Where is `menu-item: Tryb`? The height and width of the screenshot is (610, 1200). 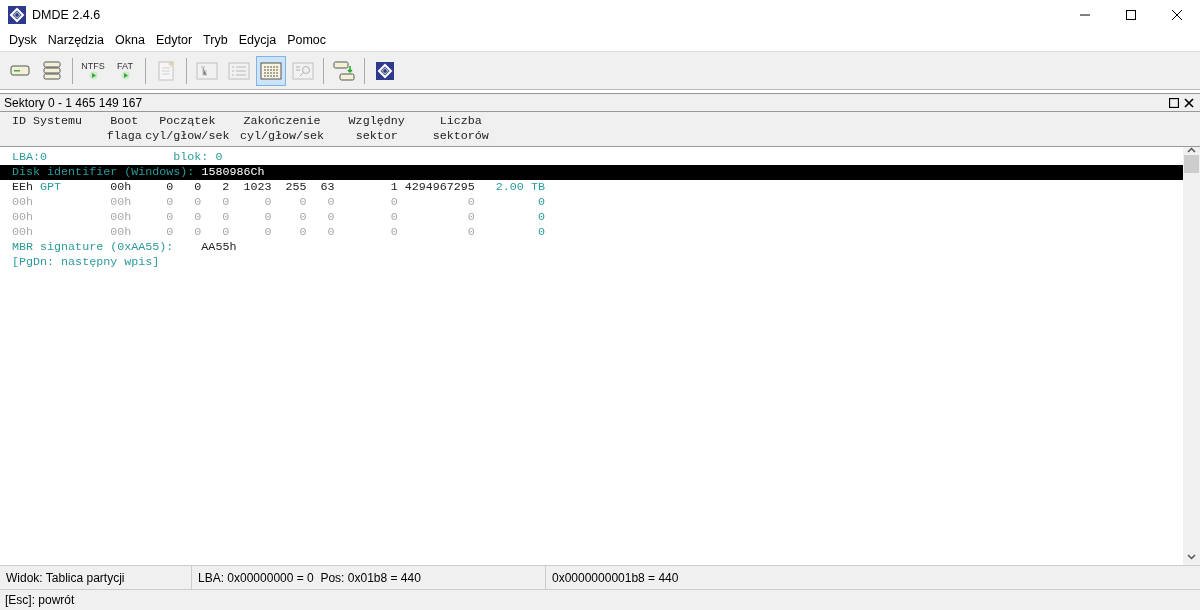 menu-item: Tryb is located at coordinates (216, 40).